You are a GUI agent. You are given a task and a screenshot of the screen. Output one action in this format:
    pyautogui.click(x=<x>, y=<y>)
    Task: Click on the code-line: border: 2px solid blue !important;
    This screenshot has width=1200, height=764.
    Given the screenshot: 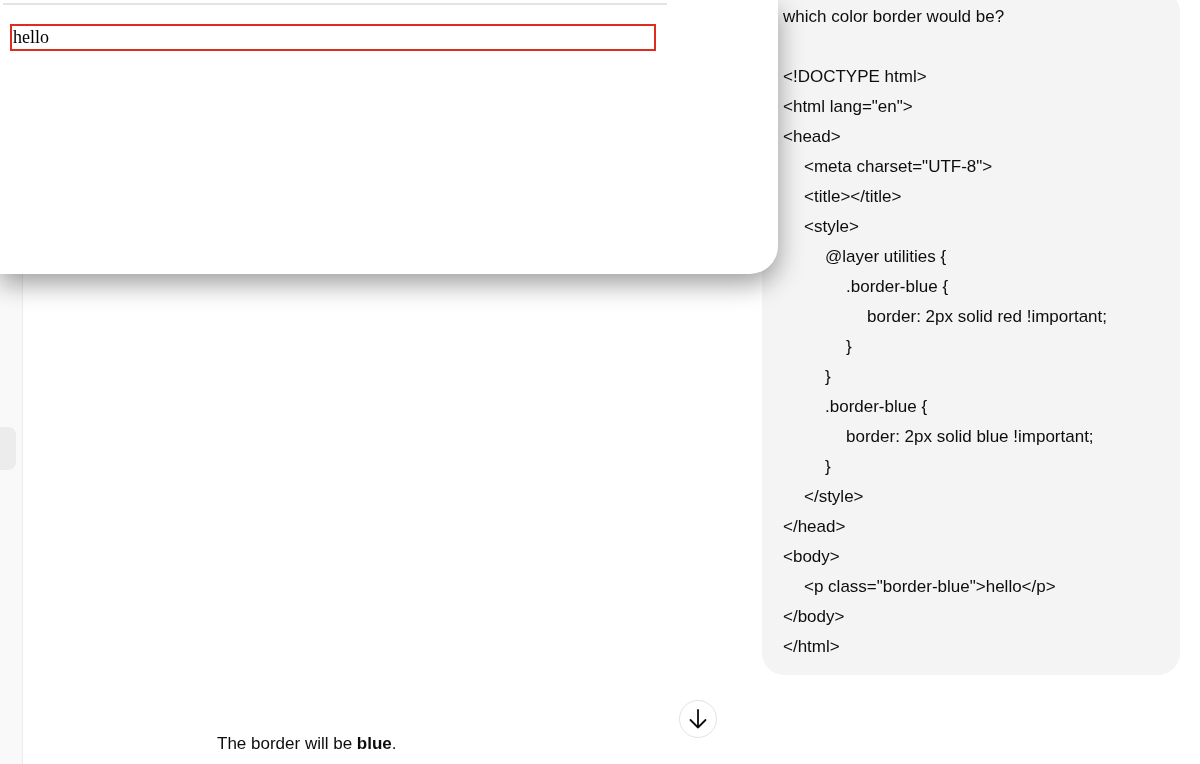 What is the action you would take?
    pyautogui.click(x=970, y=437)
    